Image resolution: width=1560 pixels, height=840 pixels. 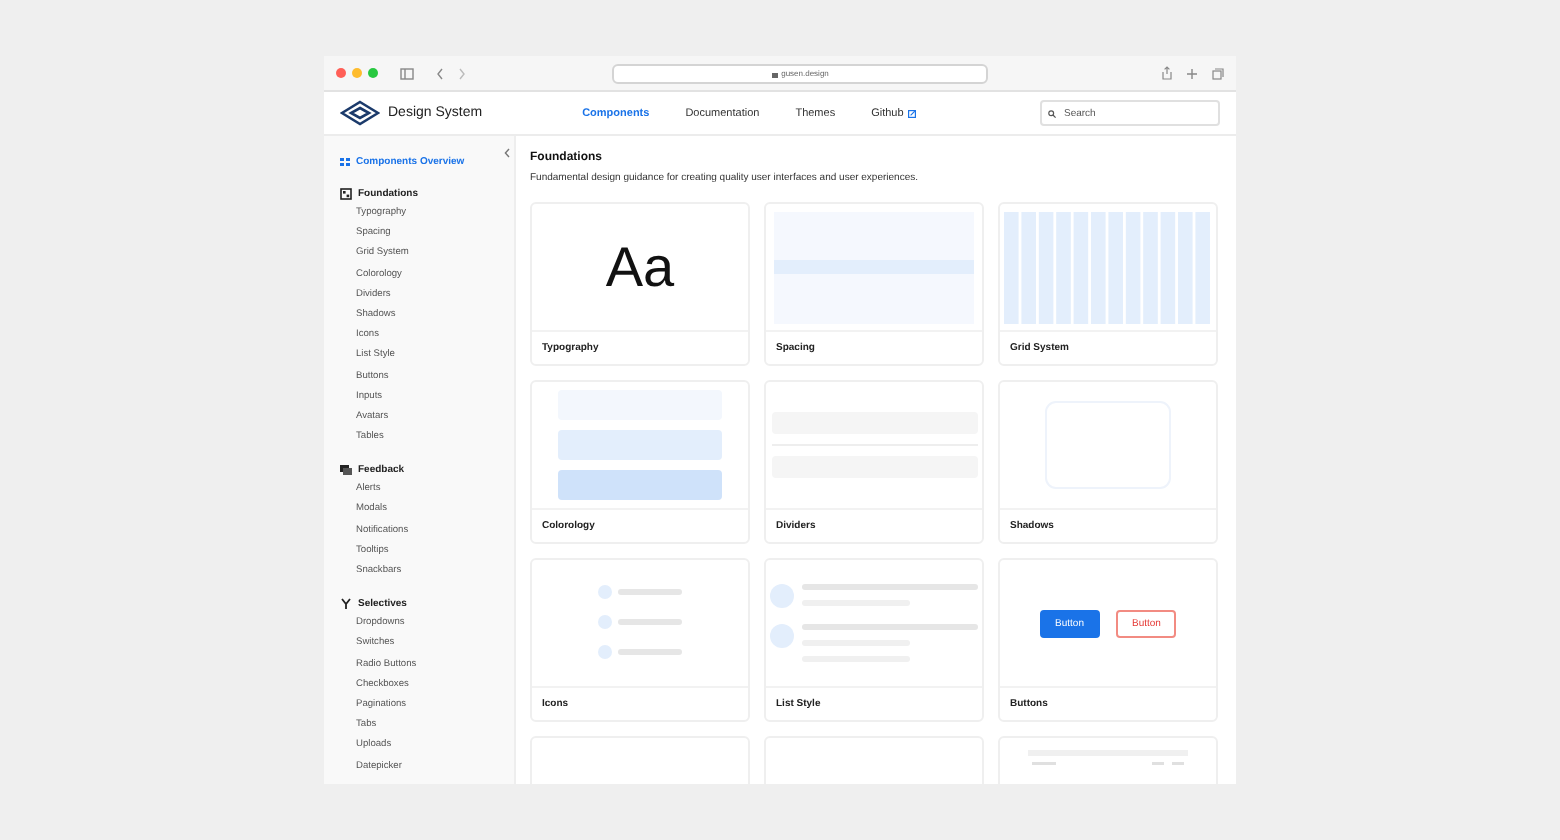 I want to click on maximize-dot, so click(x=373, y=73).